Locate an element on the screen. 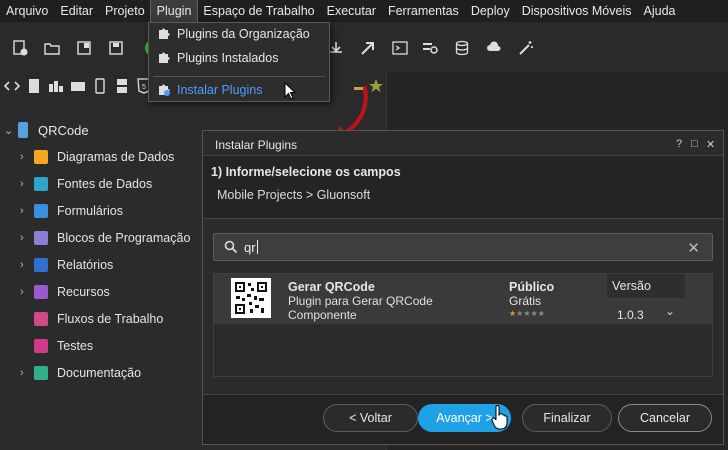 Image resolution: width=728 pixels, height=450 pixels. tree-item: › Blocos de Programação is located at coordinates (105, 238).